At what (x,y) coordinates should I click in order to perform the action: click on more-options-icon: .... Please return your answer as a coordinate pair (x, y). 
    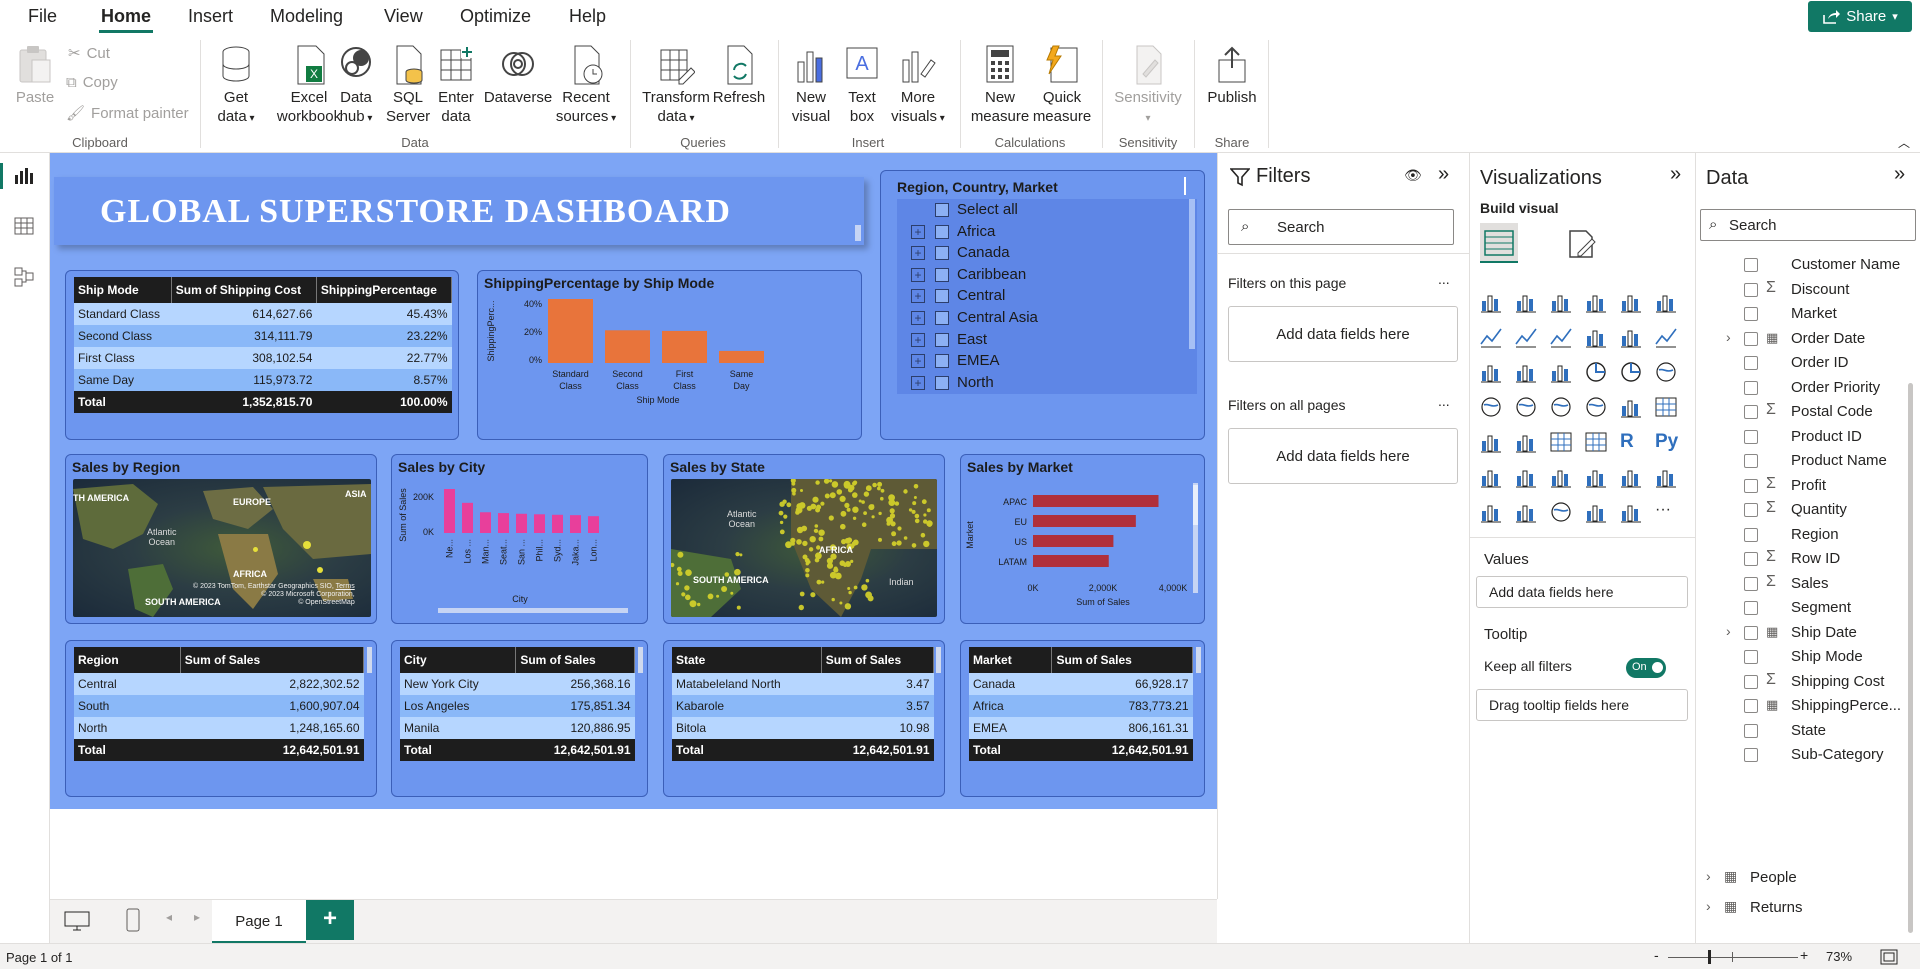
    Looking at the image, I should click on (1444, 401).